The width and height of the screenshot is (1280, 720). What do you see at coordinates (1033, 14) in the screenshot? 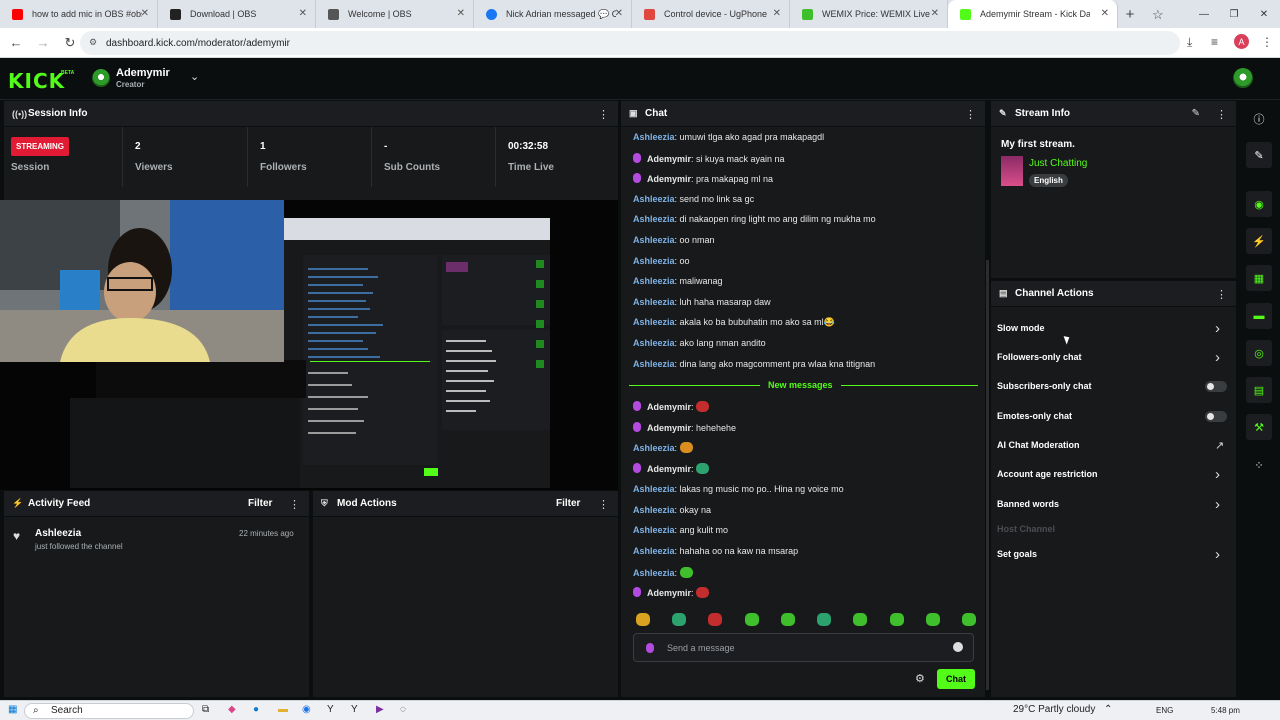
I see `browser-tab-active: Ademymir Stream - Kick Da ✕` at bounding box center [1033, 14].